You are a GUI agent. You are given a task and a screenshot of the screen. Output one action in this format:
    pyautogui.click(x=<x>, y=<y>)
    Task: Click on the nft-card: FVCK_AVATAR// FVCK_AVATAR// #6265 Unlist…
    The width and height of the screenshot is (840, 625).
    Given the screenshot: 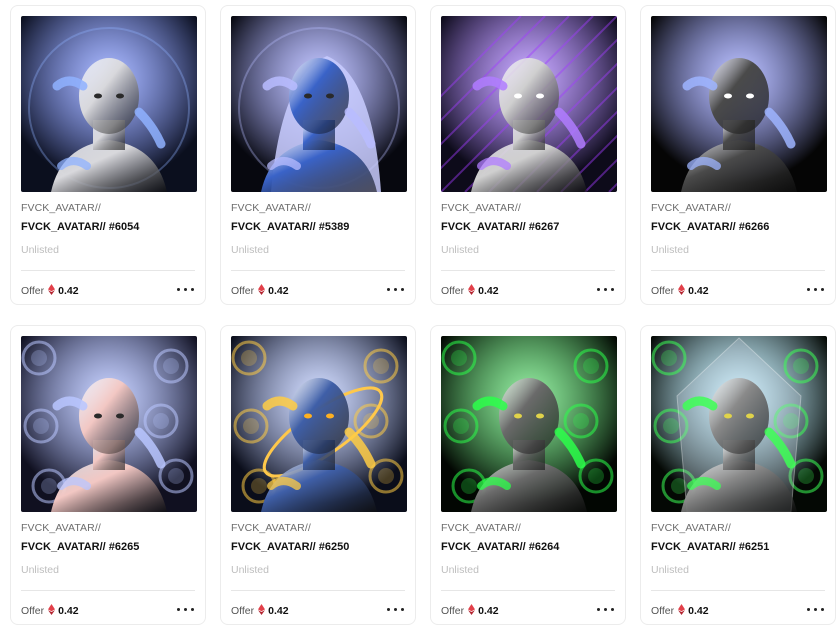 What is the action you would take?
    pyautogui.click(x=108, y=475)
    